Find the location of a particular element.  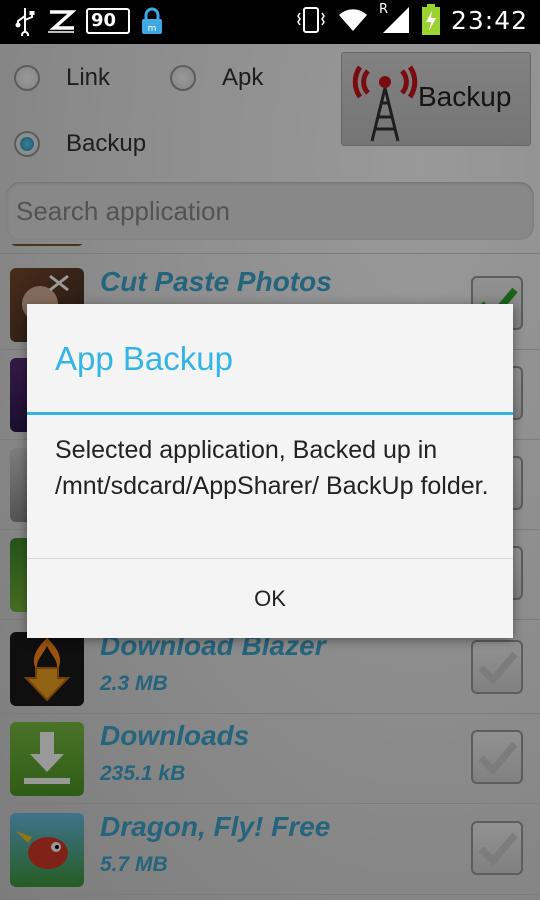

status-bar: 90 m R 23:42 is located at coordinates (270, 22).